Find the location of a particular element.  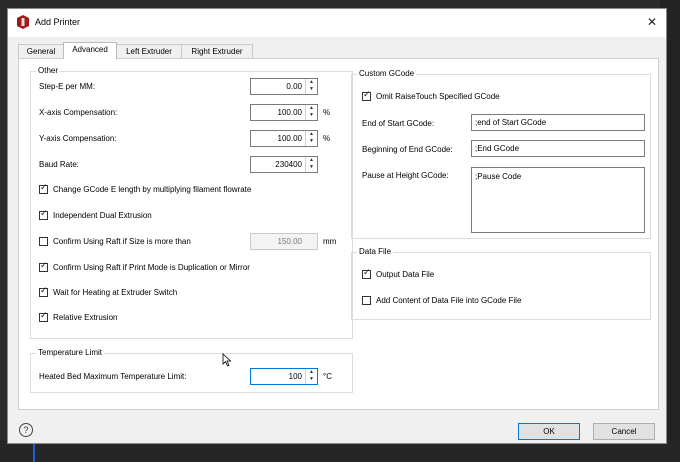

wait-heating-checkbox is located at coordinates (43, 291).